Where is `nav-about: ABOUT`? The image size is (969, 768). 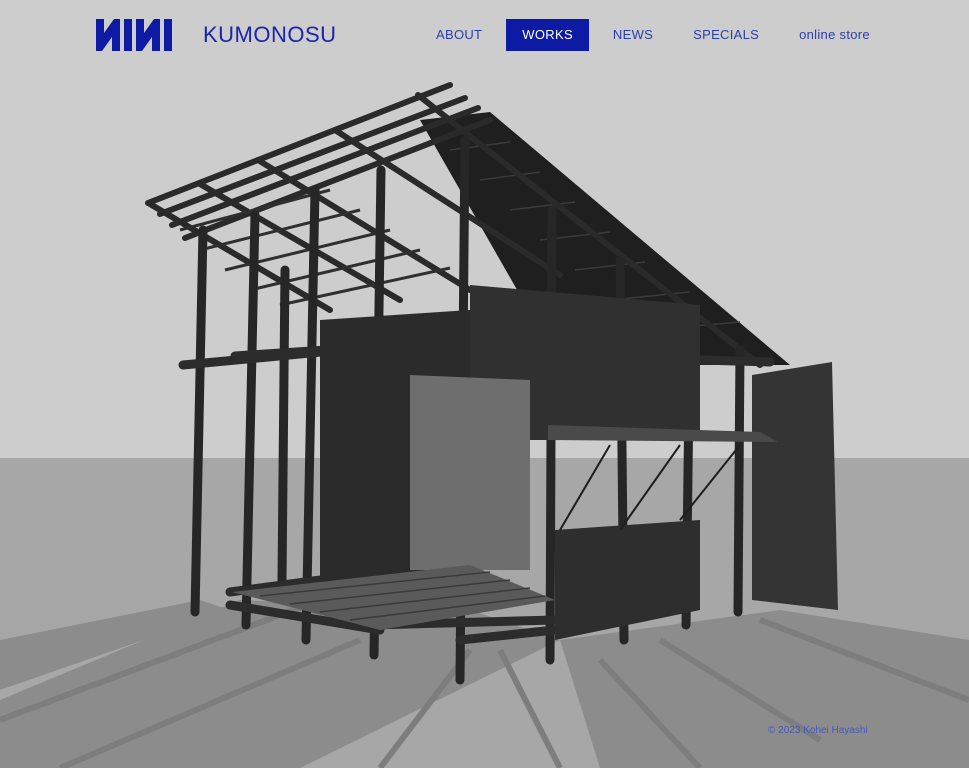 nav-about: ABOUT is located at coordinates (459, 35).